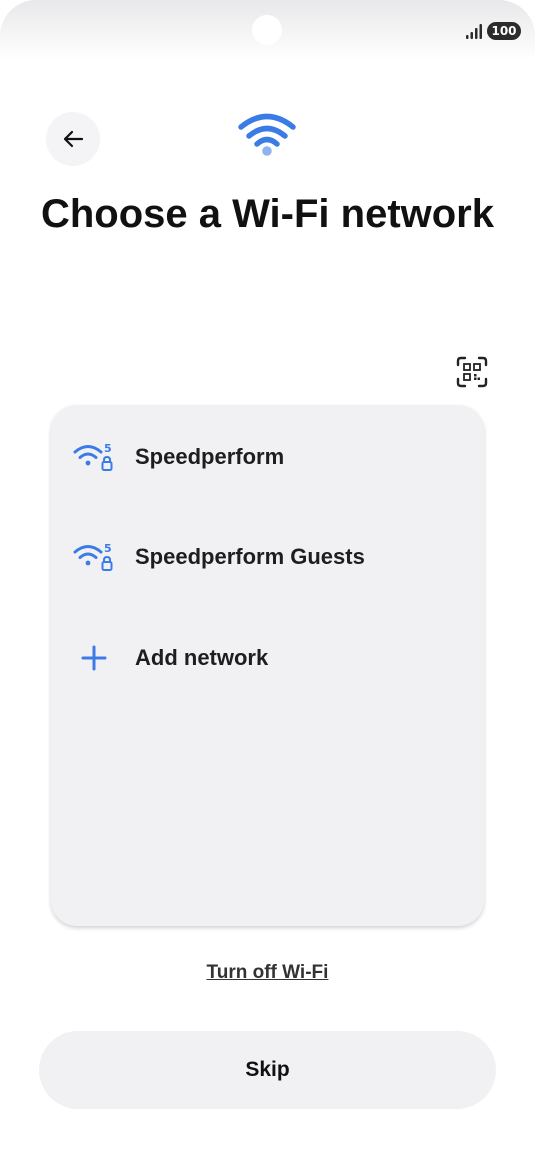 This screenshot has width=535, height=1160. I want to click on wifi-icon, so click(267, 134).